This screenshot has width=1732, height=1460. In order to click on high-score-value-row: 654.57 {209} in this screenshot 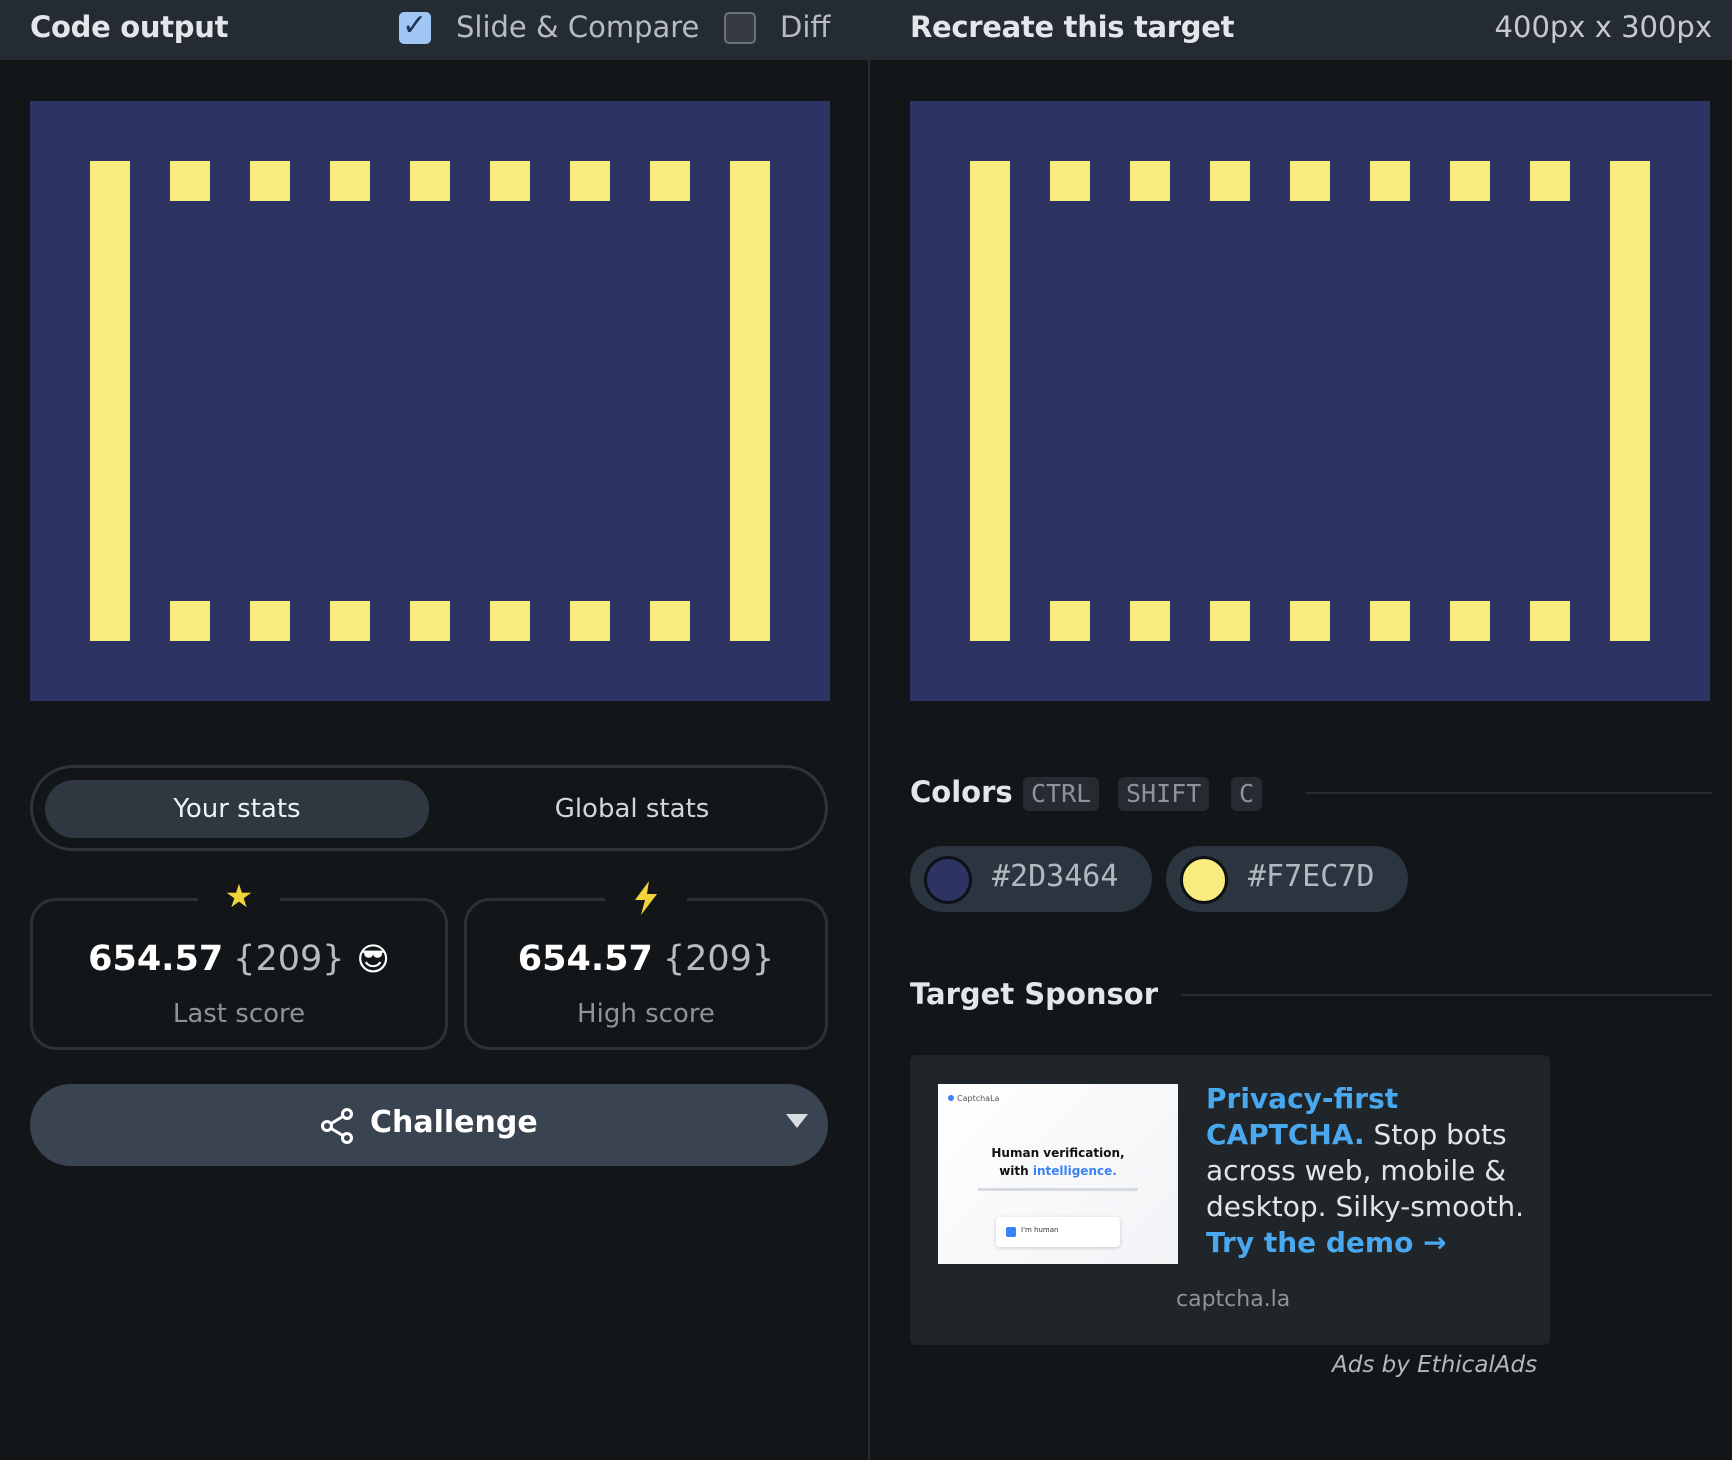, I will do `click(646, 959)`.